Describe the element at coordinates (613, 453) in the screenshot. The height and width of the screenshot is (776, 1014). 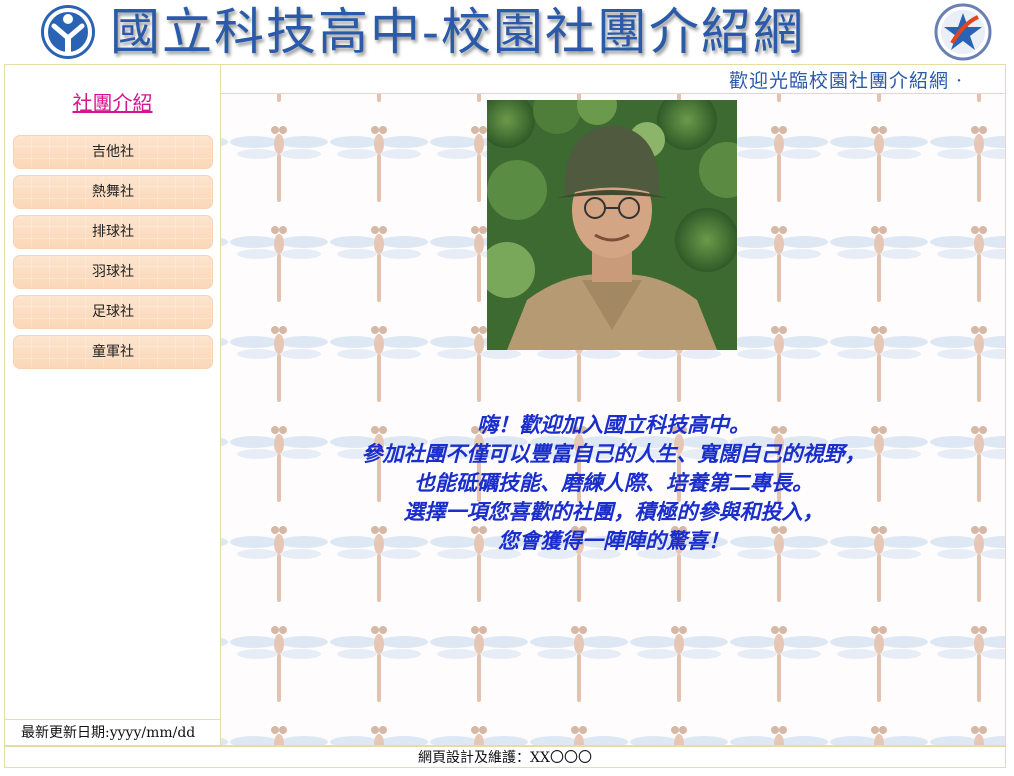
I see `welcome-message-line: 參加社團不僅可以豐富自己的人生、寬闊自己的視野，` at that location.